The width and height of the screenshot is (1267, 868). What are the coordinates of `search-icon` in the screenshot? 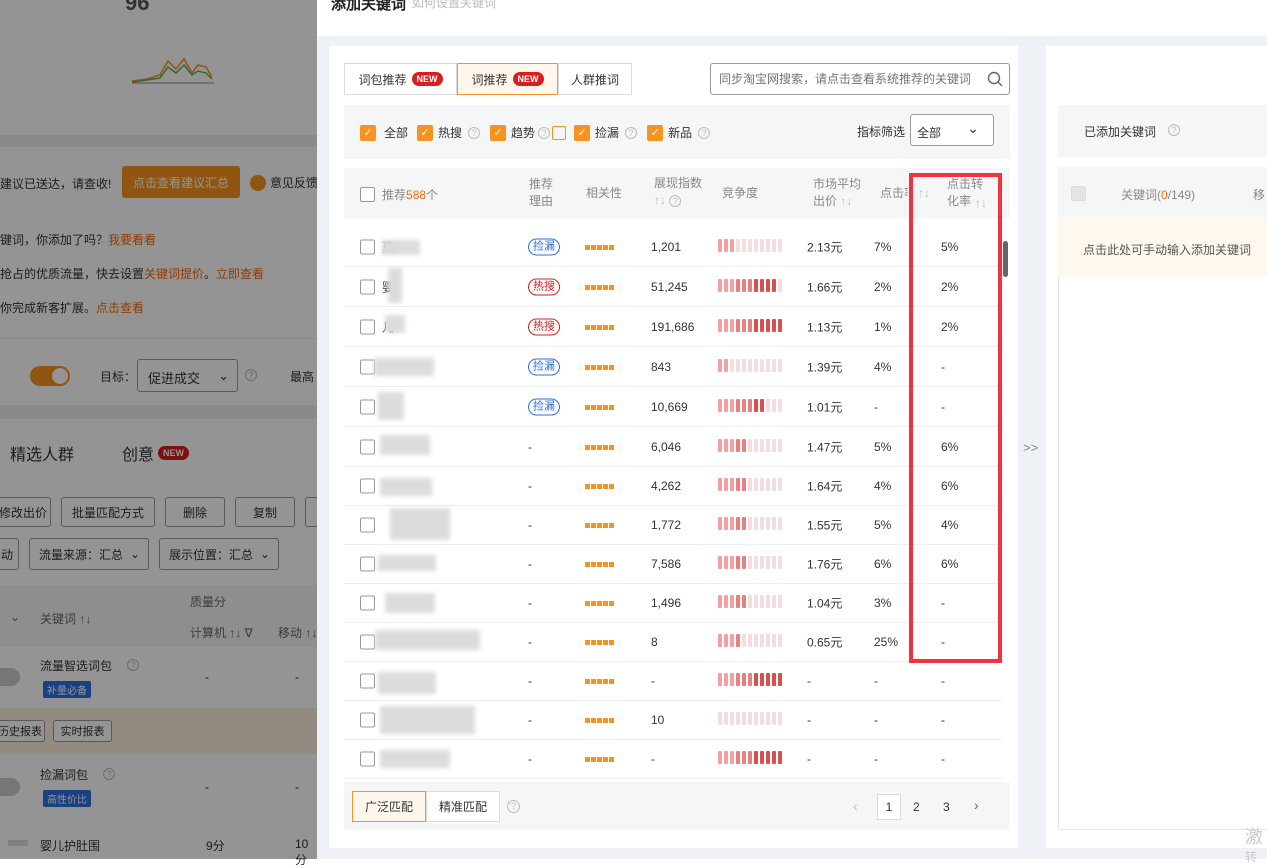 It's located at (995, 79).